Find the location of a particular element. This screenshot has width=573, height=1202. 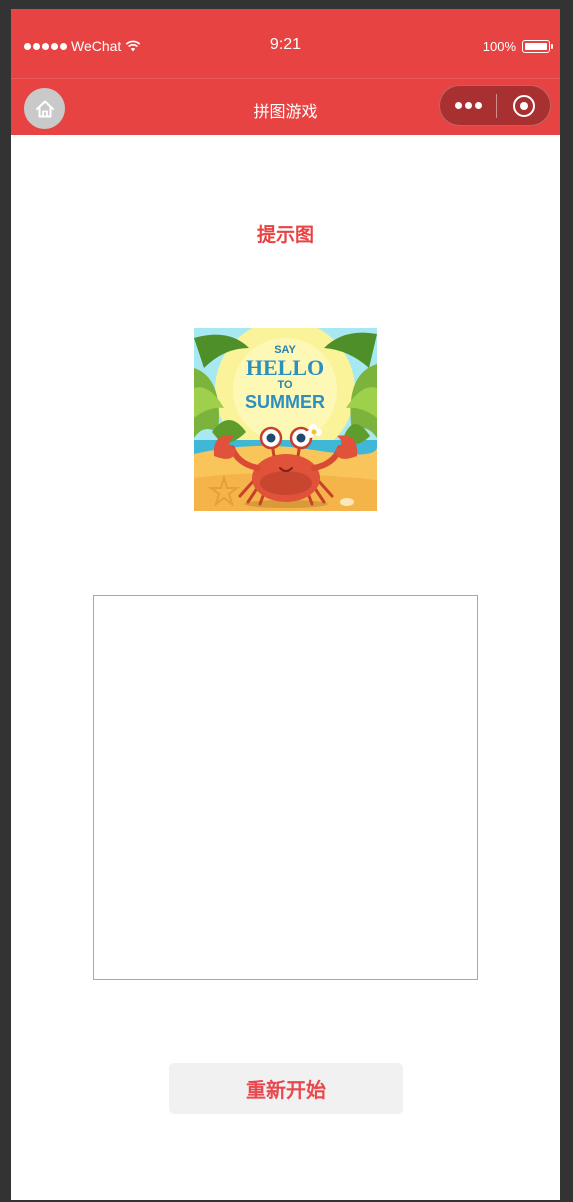

status-right: 100% is located at coordinates (517, 46).